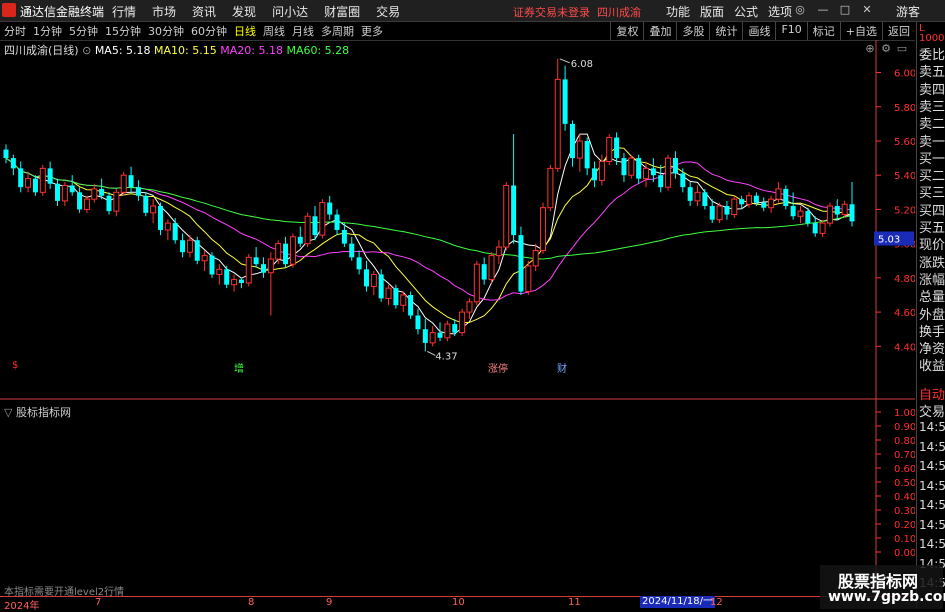 The width and height of the screenshot is (945, 612). I want to click on time-label-year: 2024年, so click(22, 606).